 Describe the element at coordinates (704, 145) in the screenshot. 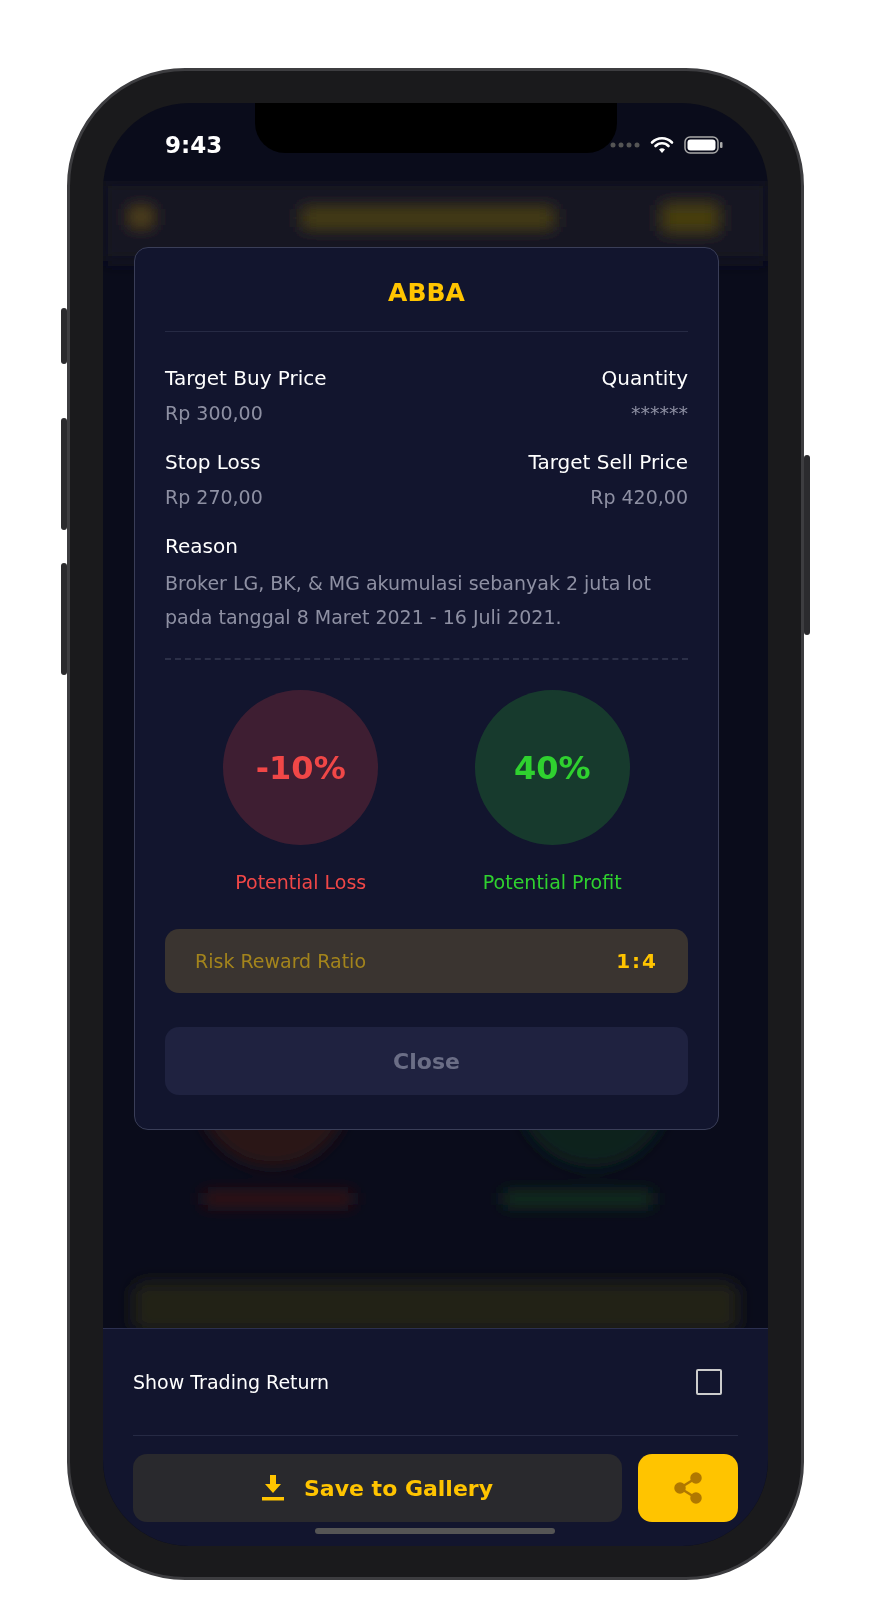

I see `battery-icon` at that location.